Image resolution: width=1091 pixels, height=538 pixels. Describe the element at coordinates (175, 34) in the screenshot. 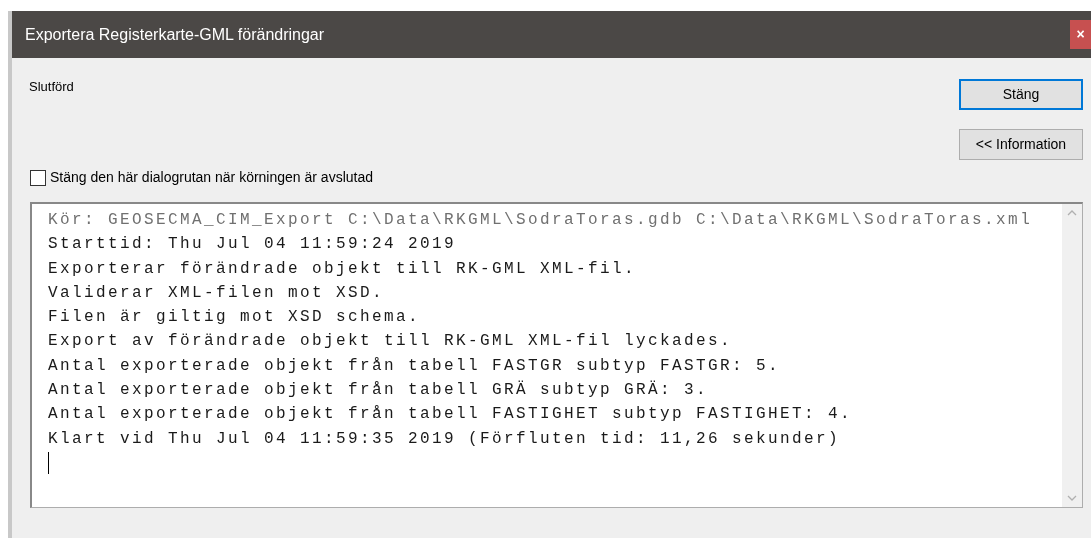

I see `window-title: Exportera Registerkarte-GML förändringar` at that location.